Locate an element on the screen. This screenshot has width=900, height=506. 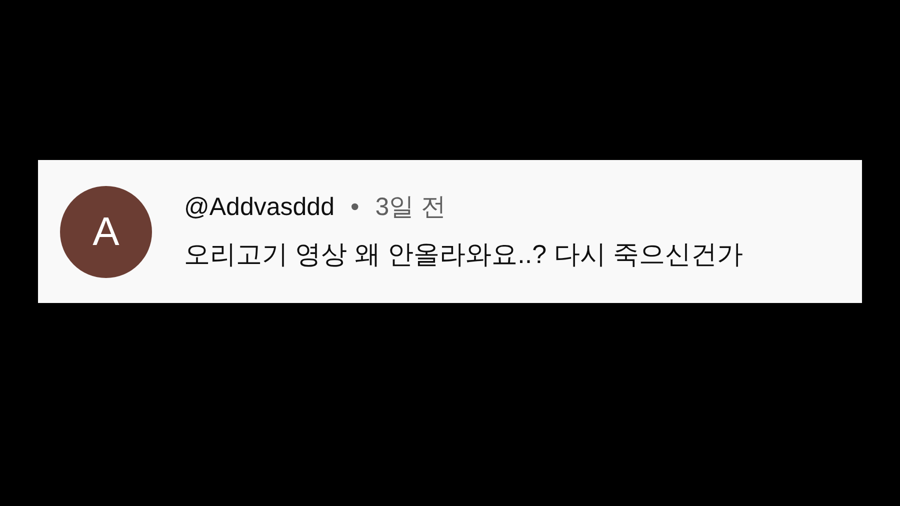
avatar: A is located at coordinates (106, 232).